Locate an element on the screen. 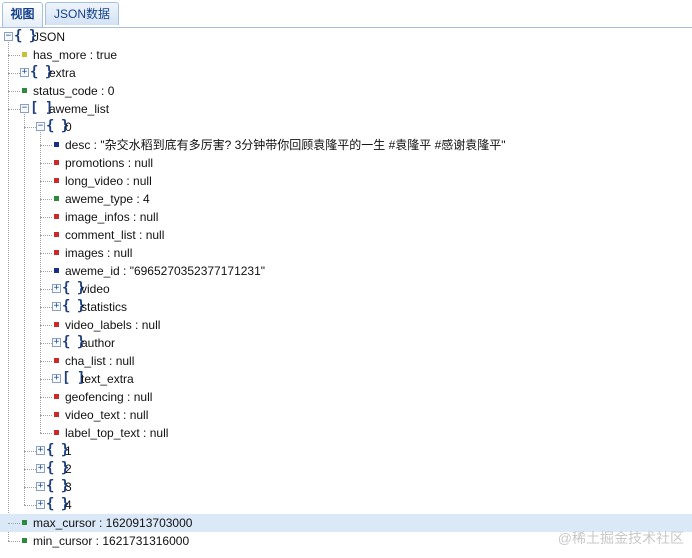  tree-node-geofencing: geofencing : null is located at coordinates (346, 397).